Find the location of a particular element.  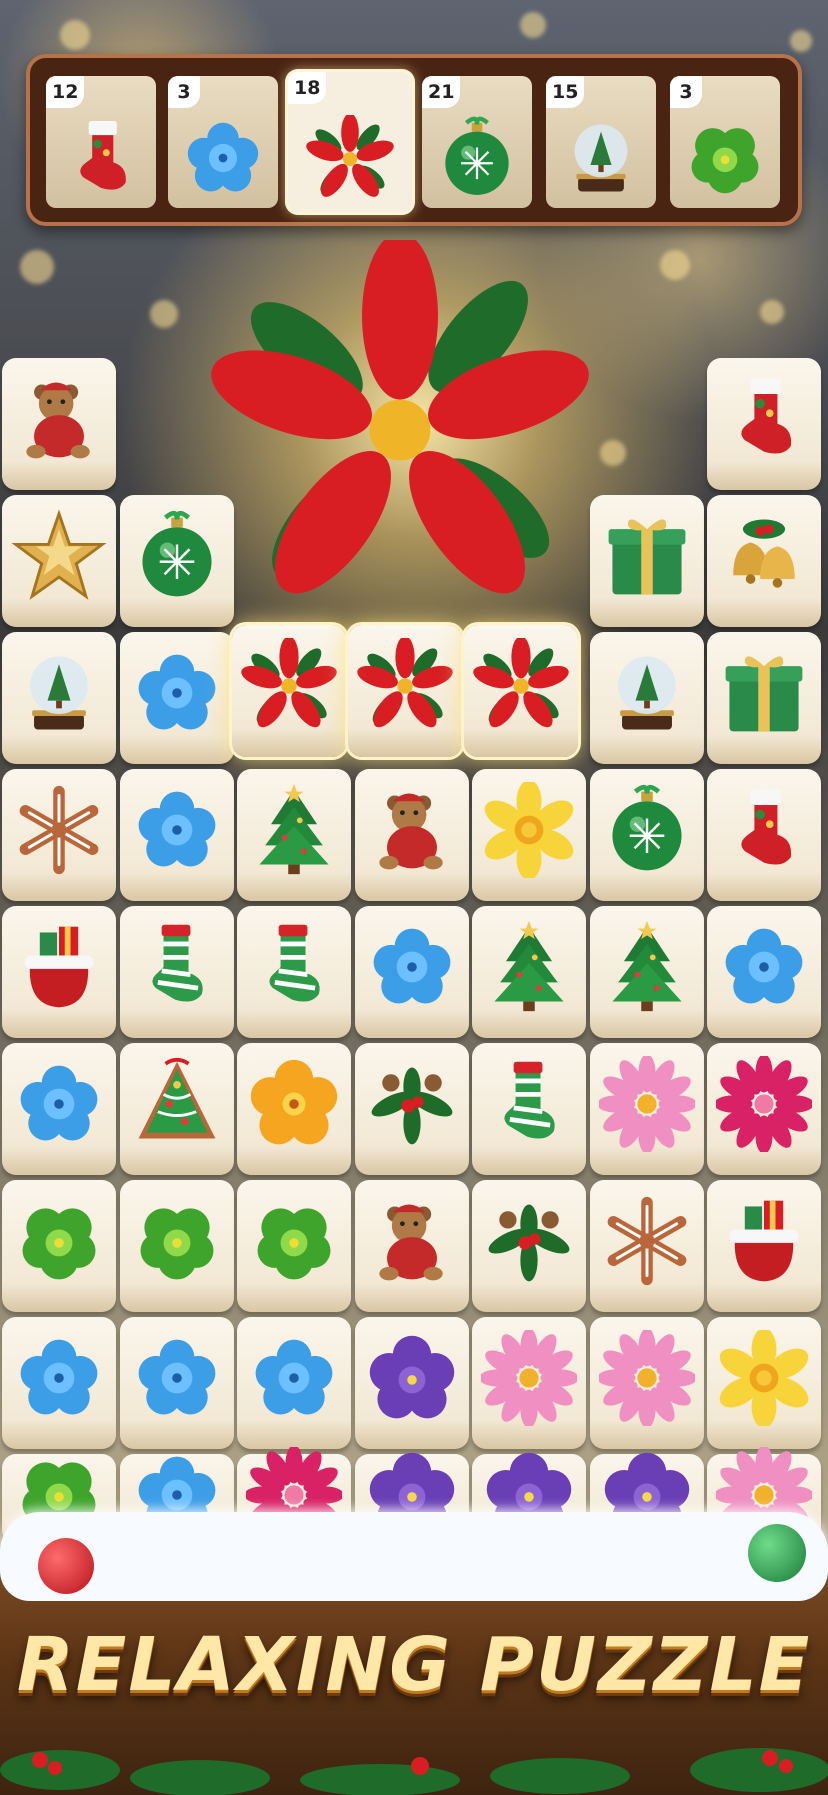

holly-garland is located at coordinates (414, 1771).